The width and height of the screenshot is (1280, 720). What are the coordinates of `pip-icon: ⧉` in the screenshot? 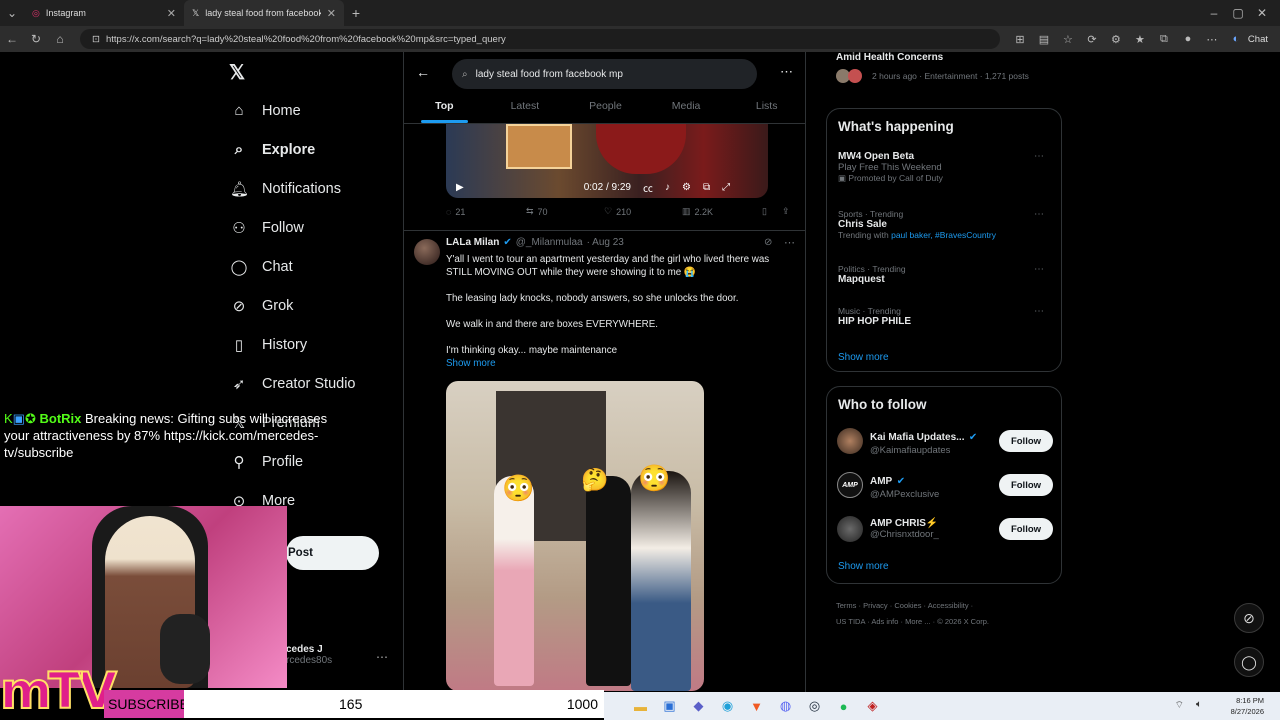 It's located at (706, 187).